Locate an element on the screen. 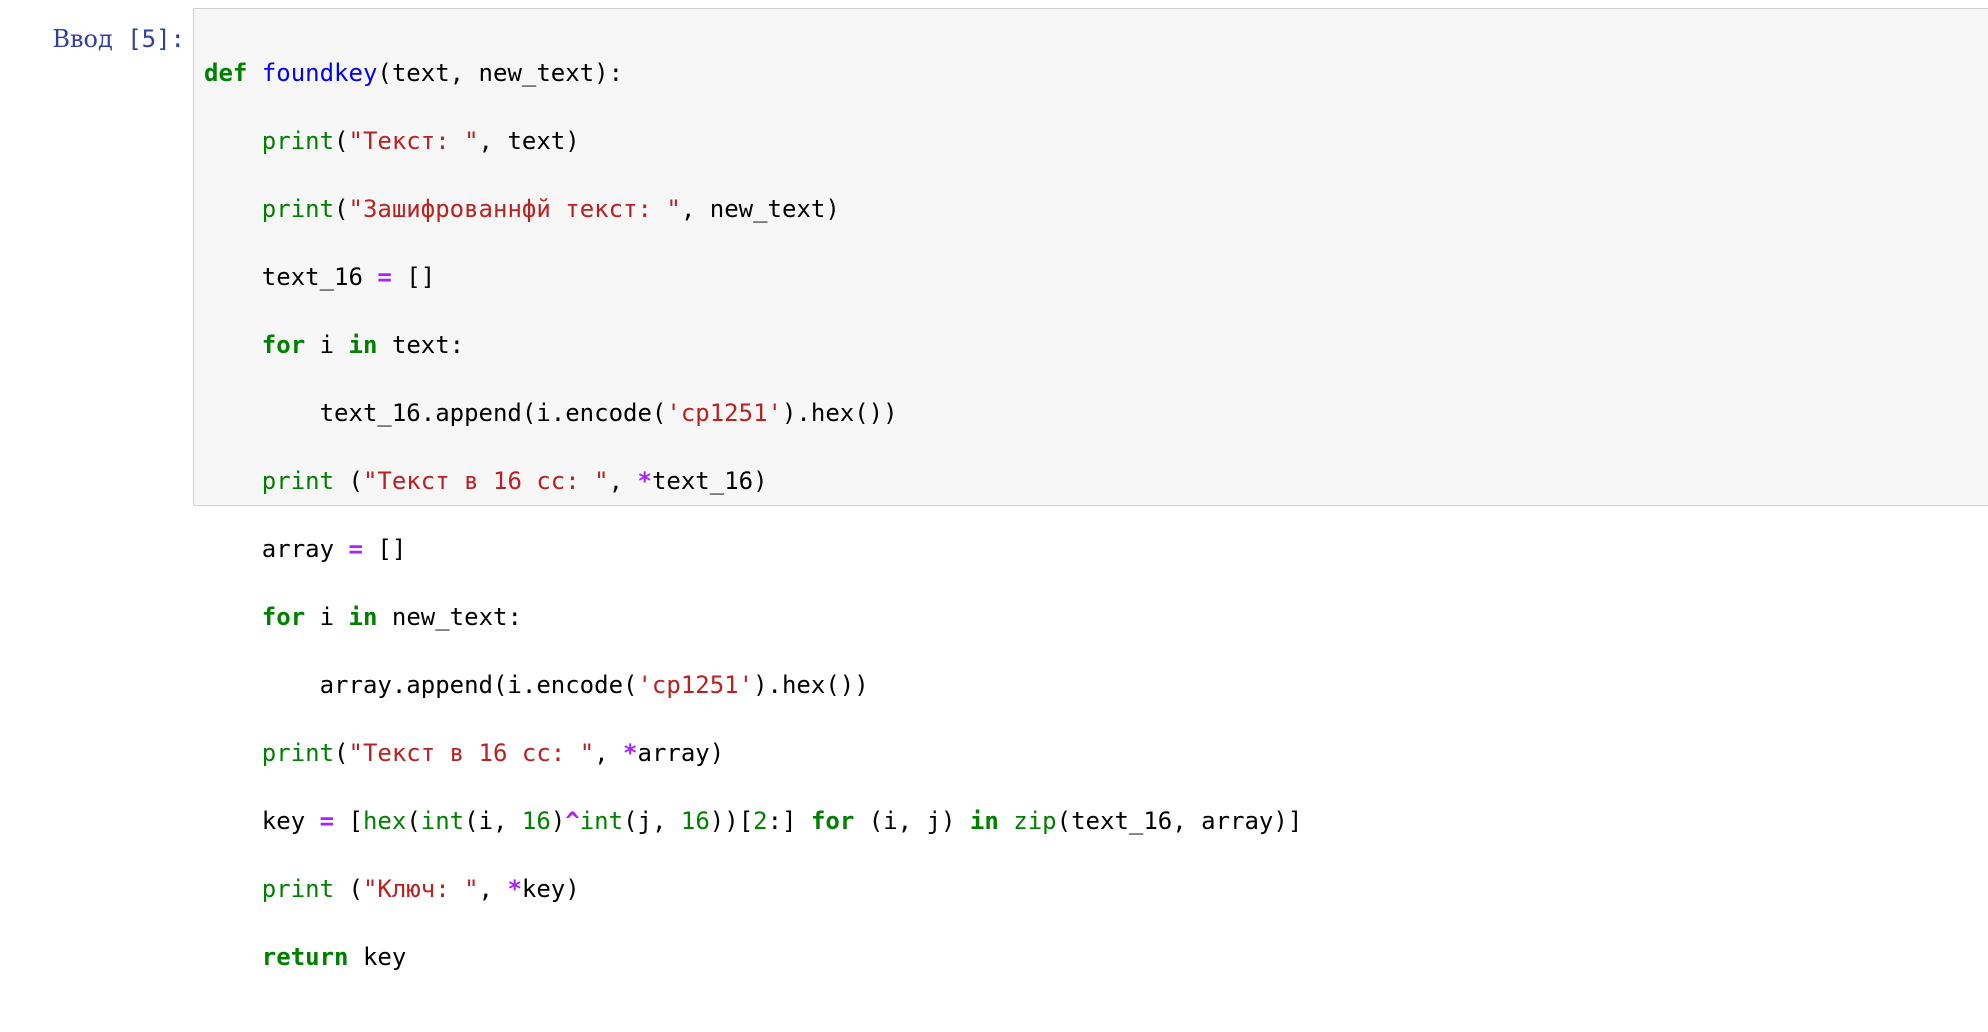 Image resolution: width=1988 pixels, height=1032 pixels. code-token: text: is located at coordinates (421, 345).